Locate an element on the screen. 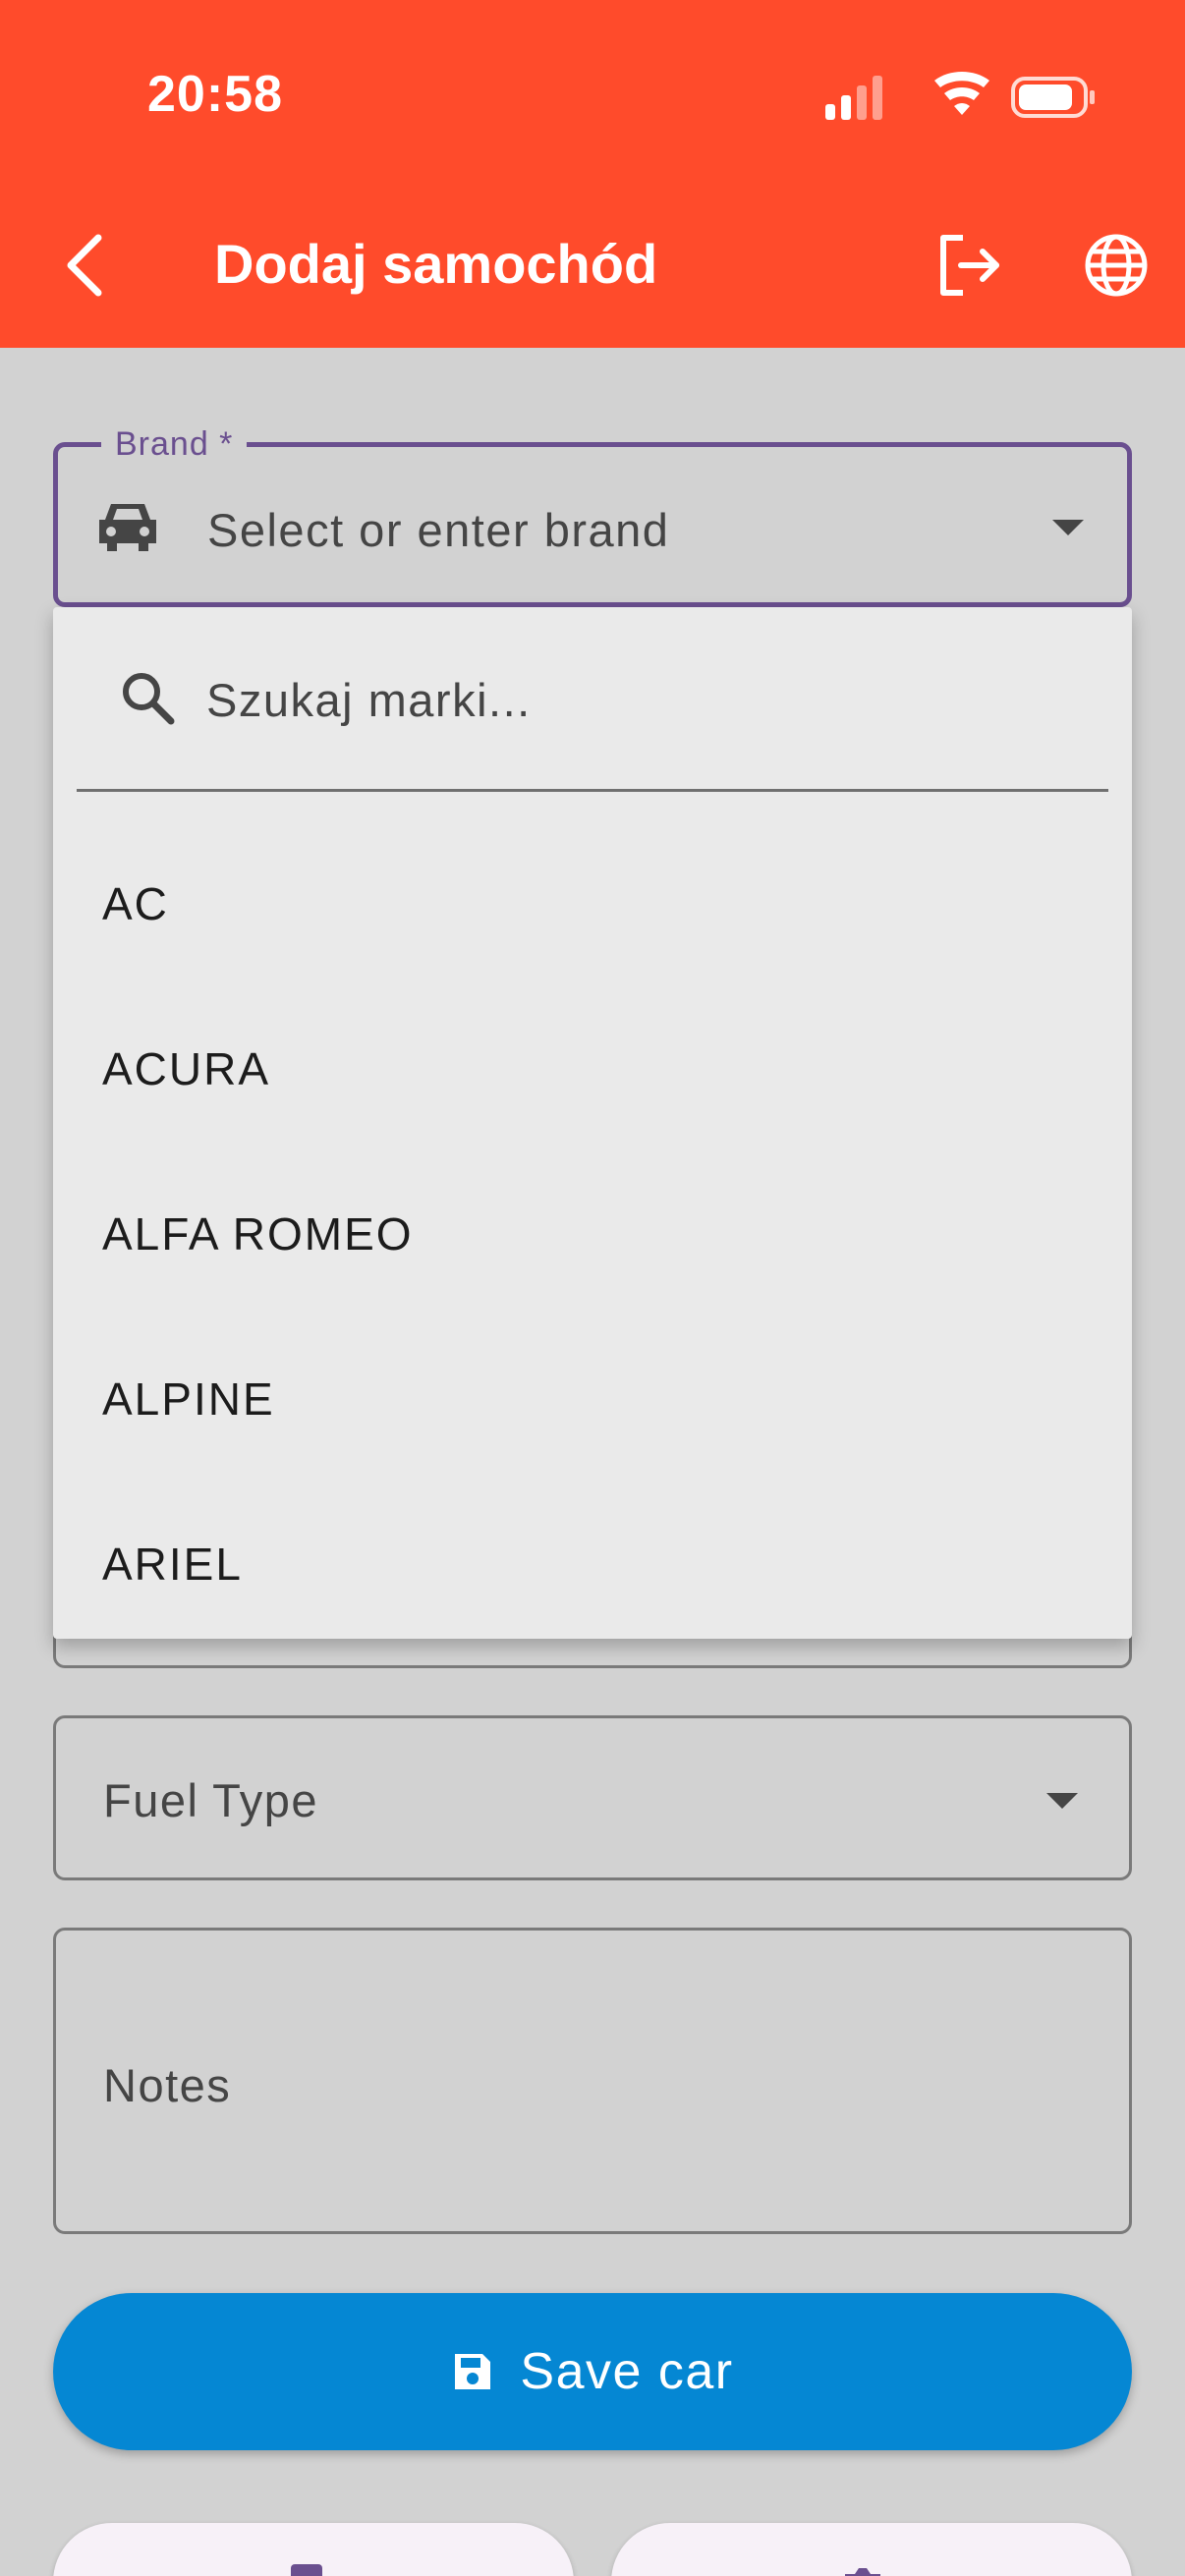 This screenshot has height=2576, width=1185. brand-option: ARIEL is located at coordinates (592, 1564).